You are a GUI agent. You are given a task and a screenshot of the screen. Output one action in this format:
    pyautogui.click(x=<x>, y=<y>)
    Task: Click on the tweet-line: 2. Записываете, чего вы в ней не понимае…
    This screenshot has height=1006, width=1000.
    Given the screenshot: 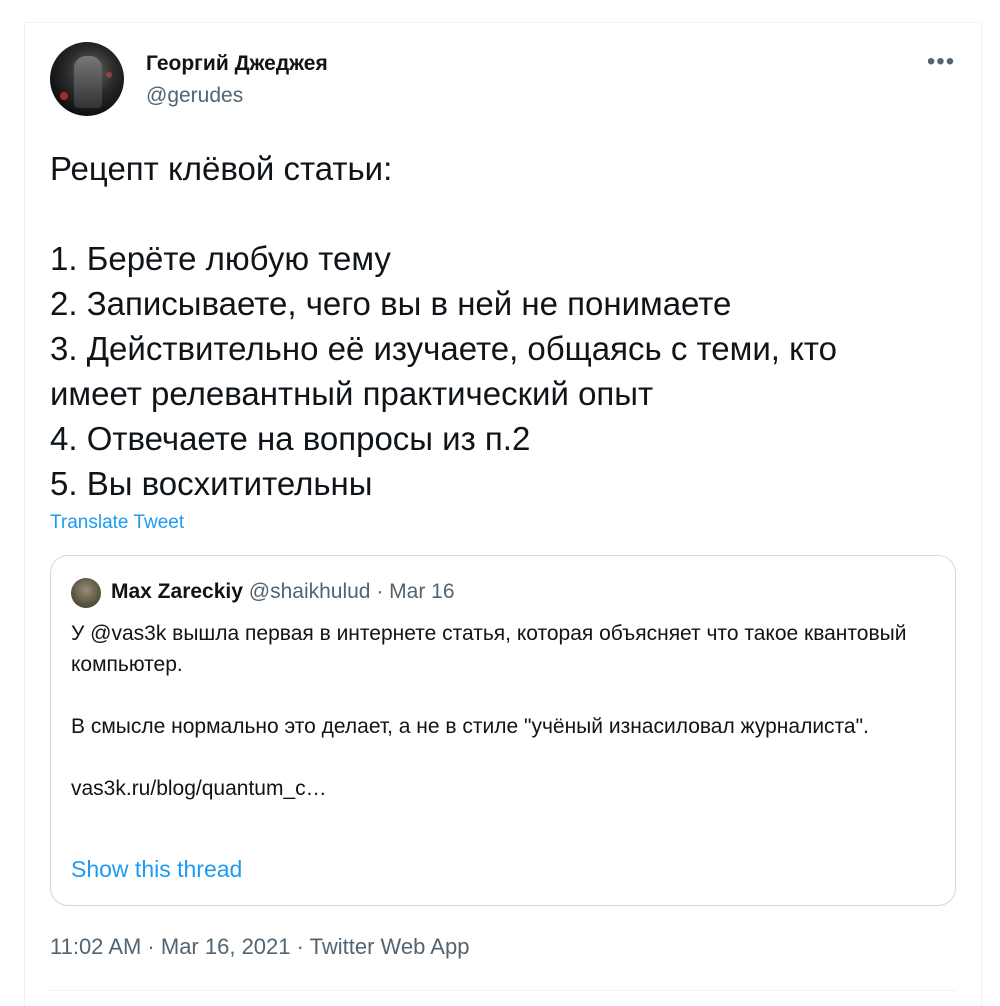 What is the action you would take?
    pyautogui.click(x=391, y=303)
    